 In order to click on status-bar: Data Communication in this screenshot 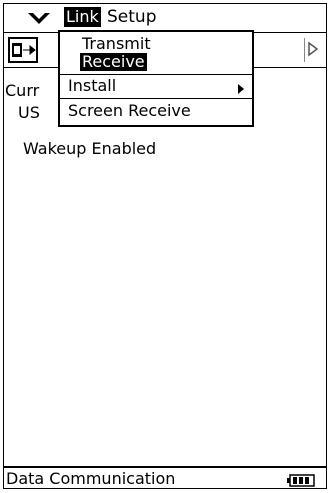, I will do `click(165, 477)`.